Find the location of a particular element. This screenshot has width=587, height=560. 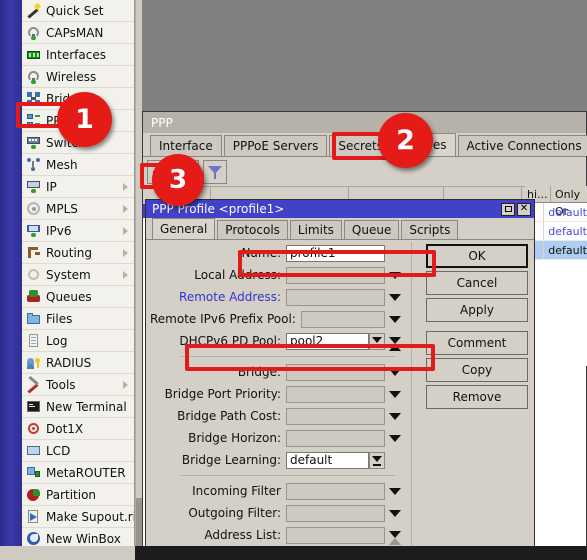

bottom-bar is located at coordinates (293, 553).